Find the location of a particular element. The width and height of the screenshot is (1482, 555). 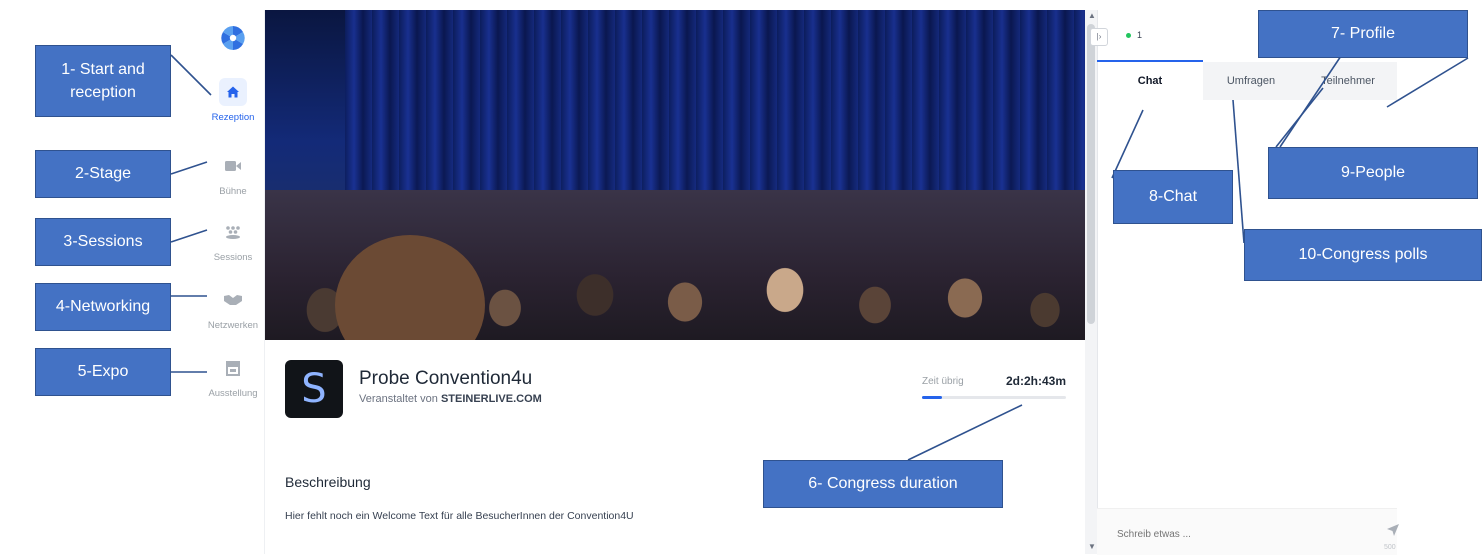

tab-umfragen: Umfragen is located at coordinates (1251, 81).